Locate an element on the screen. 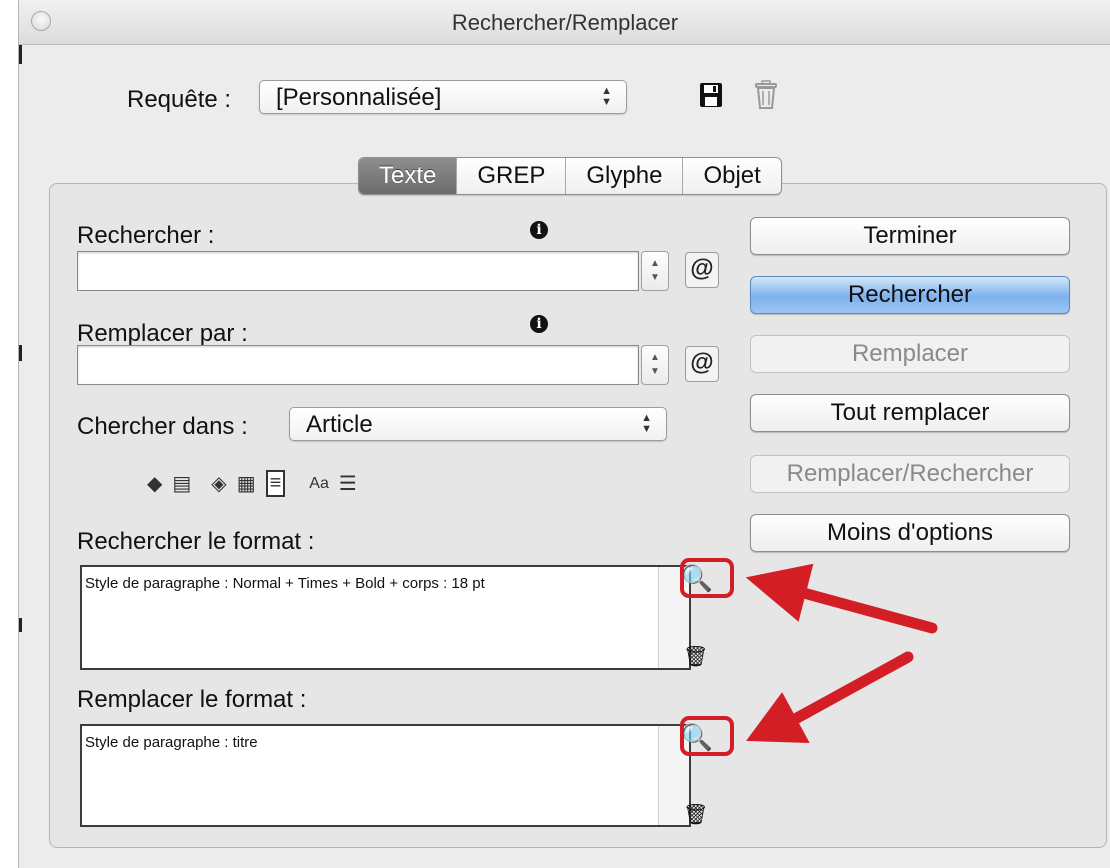  arrow-shaft-find-format is located at coordinates (866, 610).